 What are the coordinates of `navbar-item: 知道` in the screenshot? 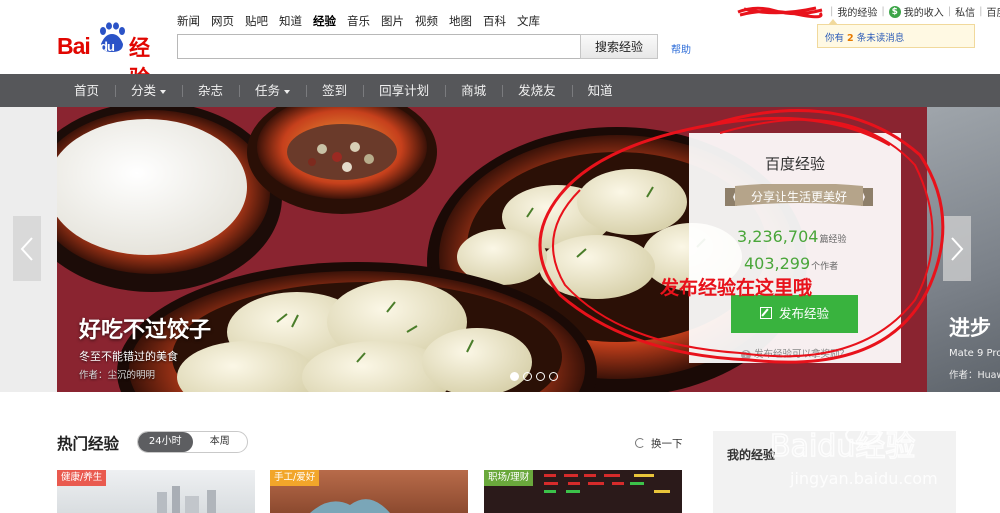 It's located at (600, 90).